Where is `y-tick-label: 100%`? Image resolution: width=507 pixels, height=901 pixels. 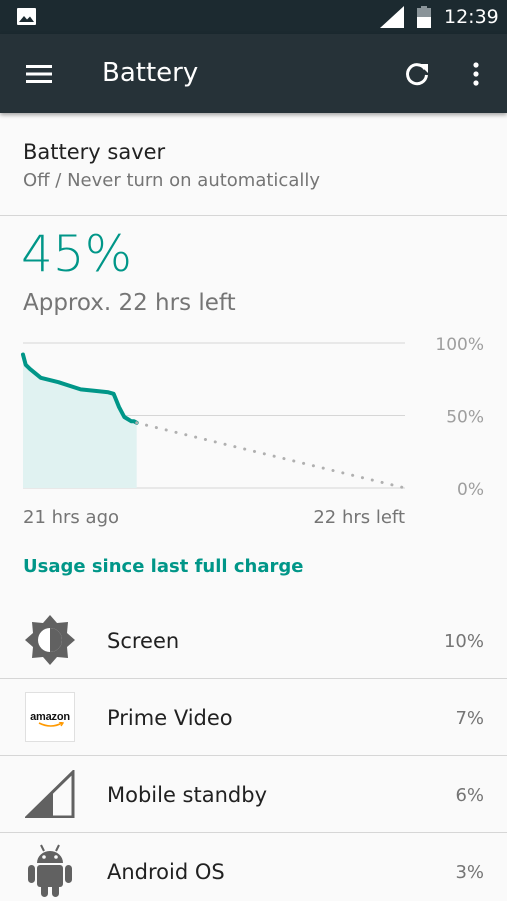
y-tick-label: 100% is located at coordinates (459, 345).